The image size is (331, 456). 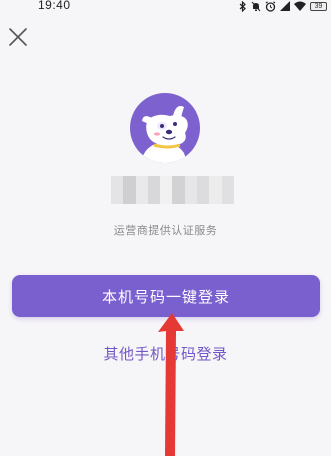 I want to click on dog-mascot-icon, so click(x=164, y=134).